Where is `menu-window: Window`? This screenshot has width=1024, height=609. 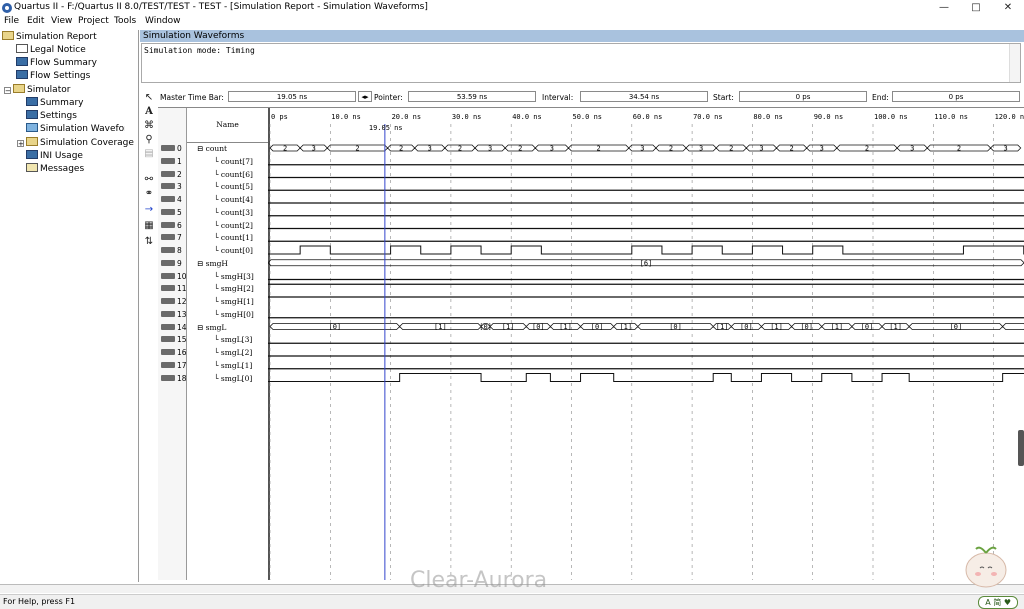
menu-window: Window is located at coordinates (163, 21).